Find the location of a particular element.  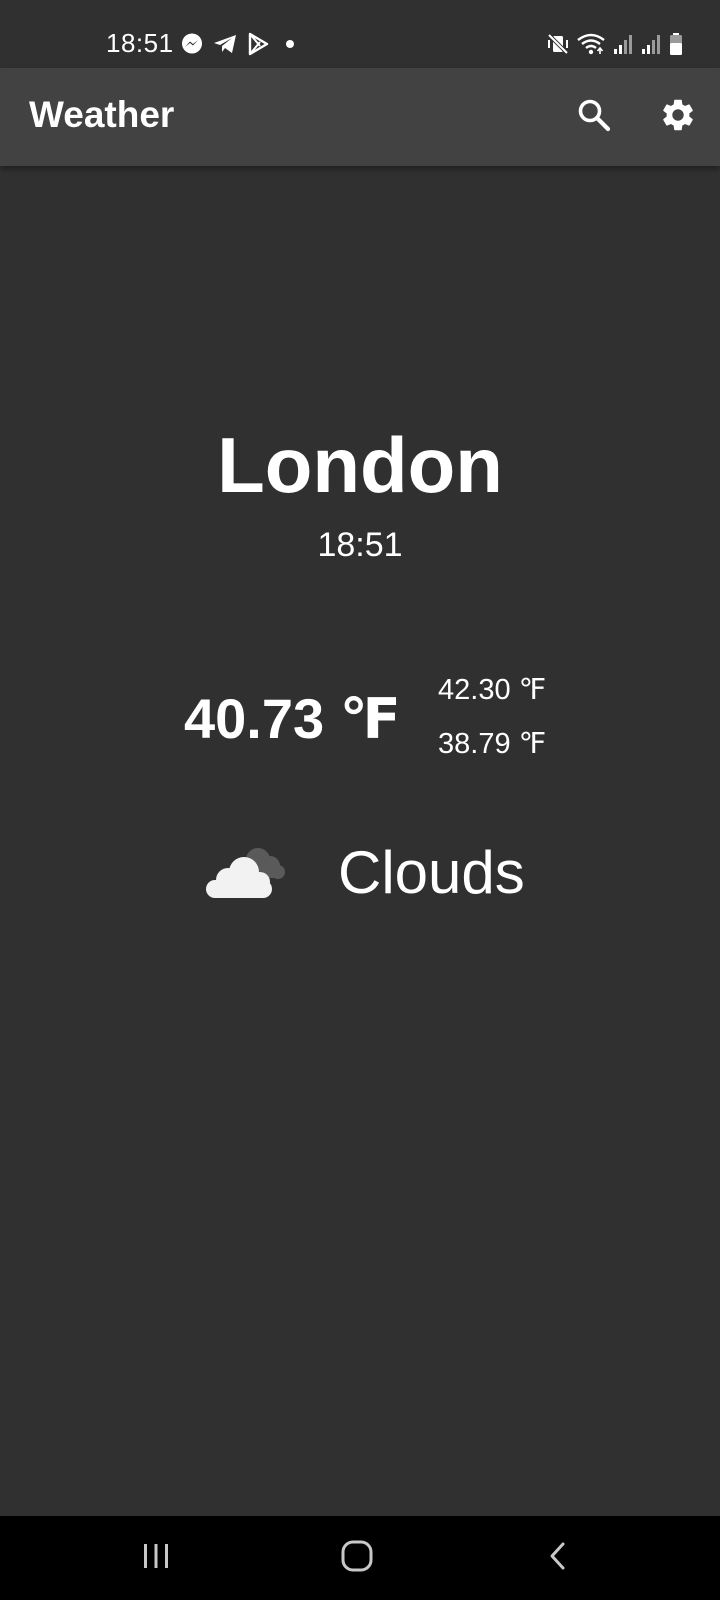

telegram-icon is located at coordinates (225, 44).